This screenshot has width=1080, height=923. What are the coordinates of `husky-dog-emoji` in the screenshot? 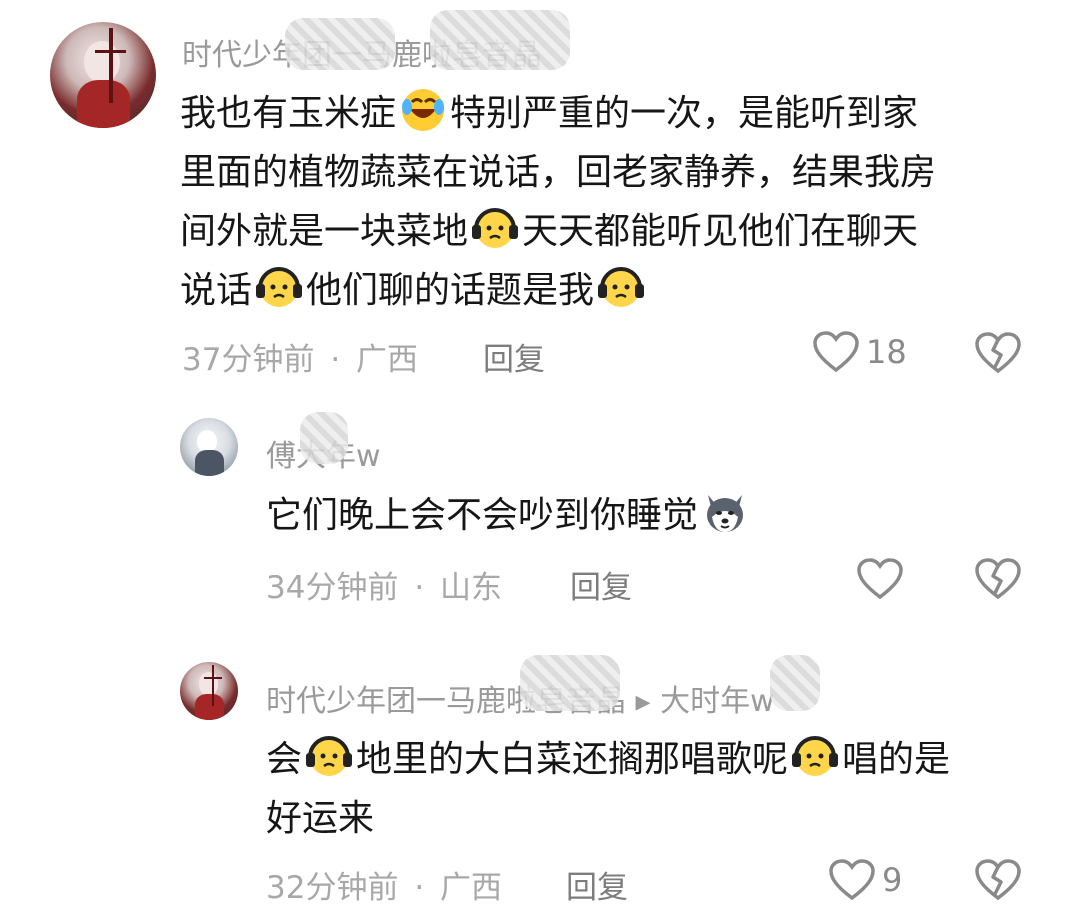 It's located at (725, 512).